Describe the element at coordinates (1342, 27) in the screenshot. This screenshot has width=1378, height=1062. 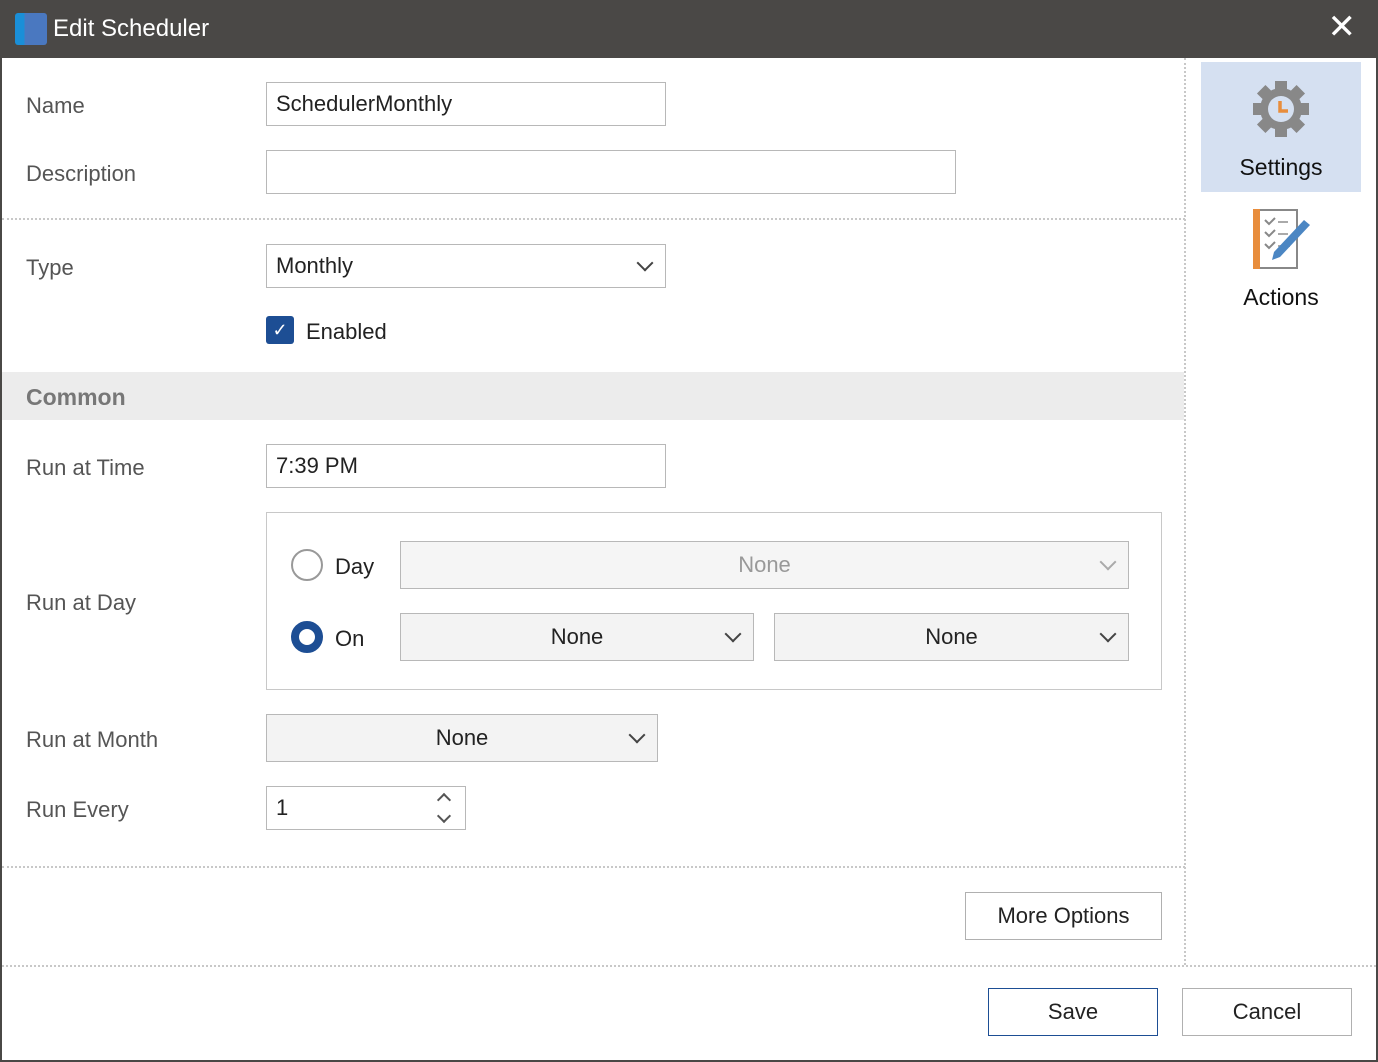
I see `close-icon: ✕` at that location.